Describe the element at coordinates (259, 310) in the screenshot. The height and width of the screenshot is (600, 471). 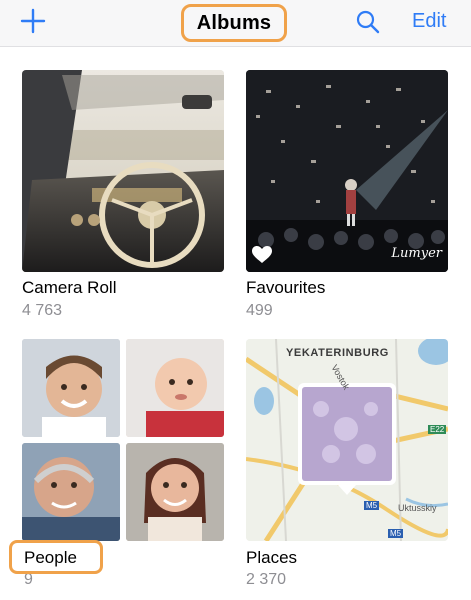
I see `album-count-favourites: 499` at that location.